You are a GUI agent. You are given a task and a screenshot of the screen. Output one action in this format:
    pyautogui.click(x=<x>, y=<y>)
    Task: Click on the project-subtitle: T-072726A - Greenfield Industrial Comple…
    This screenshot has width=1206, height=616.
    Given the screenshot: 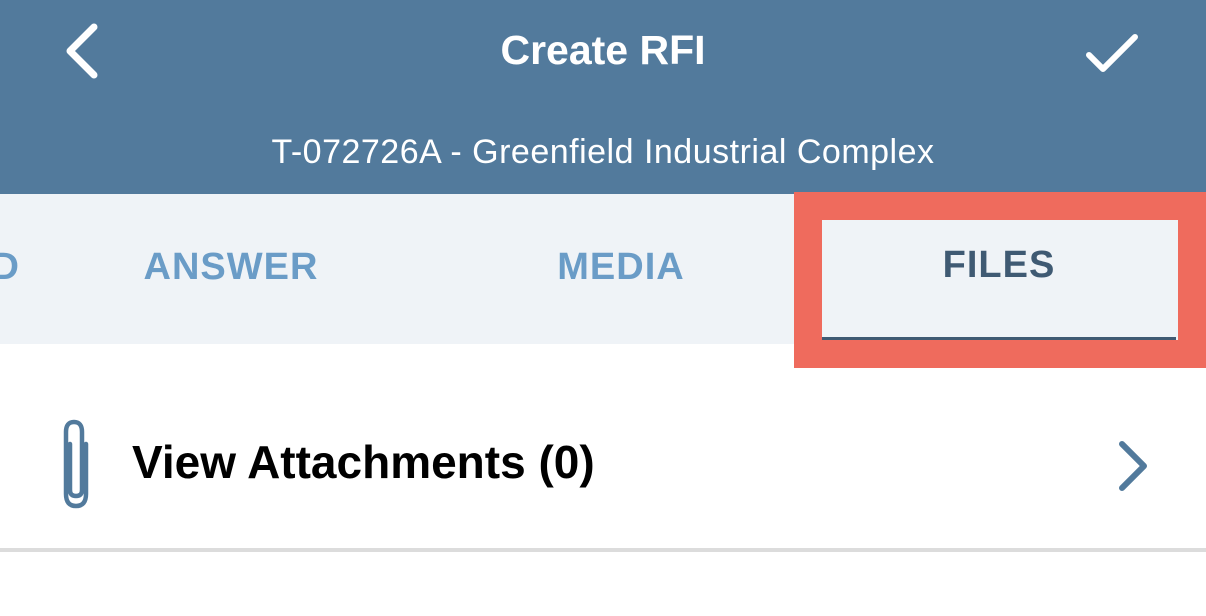 What is the action you would take?
    pyautogui.click(x=603, y=152)
    